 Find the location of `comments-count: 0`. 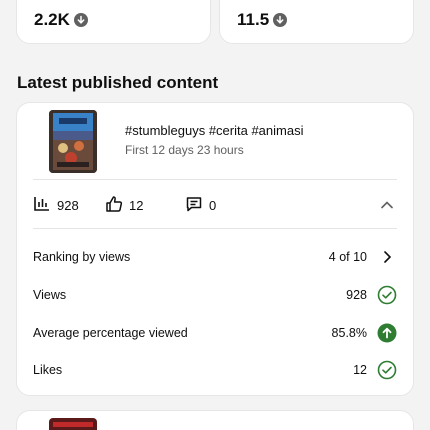

comments-count: 0 is located at coordinates (213, 205).